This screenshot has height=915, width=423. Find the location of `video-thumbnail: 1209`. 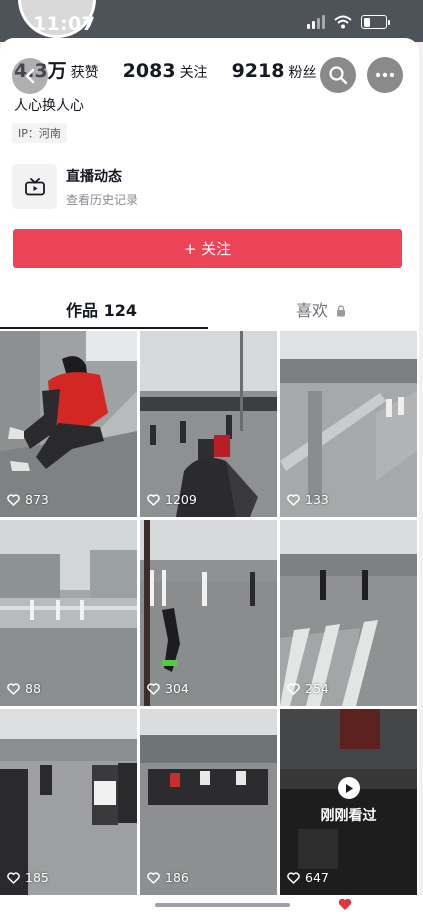

video-thumbnail: 1209 is located at coordinates (208, 424).